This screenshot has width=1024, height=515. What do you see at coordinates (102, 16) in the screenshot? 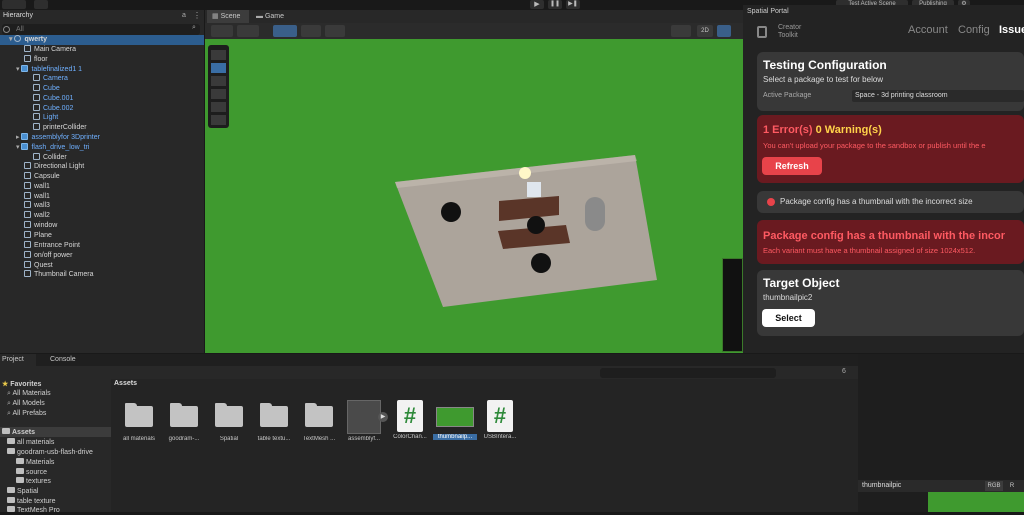
I see `hierarchy-tab: Hierarchy` at bounding box center [102, 16].